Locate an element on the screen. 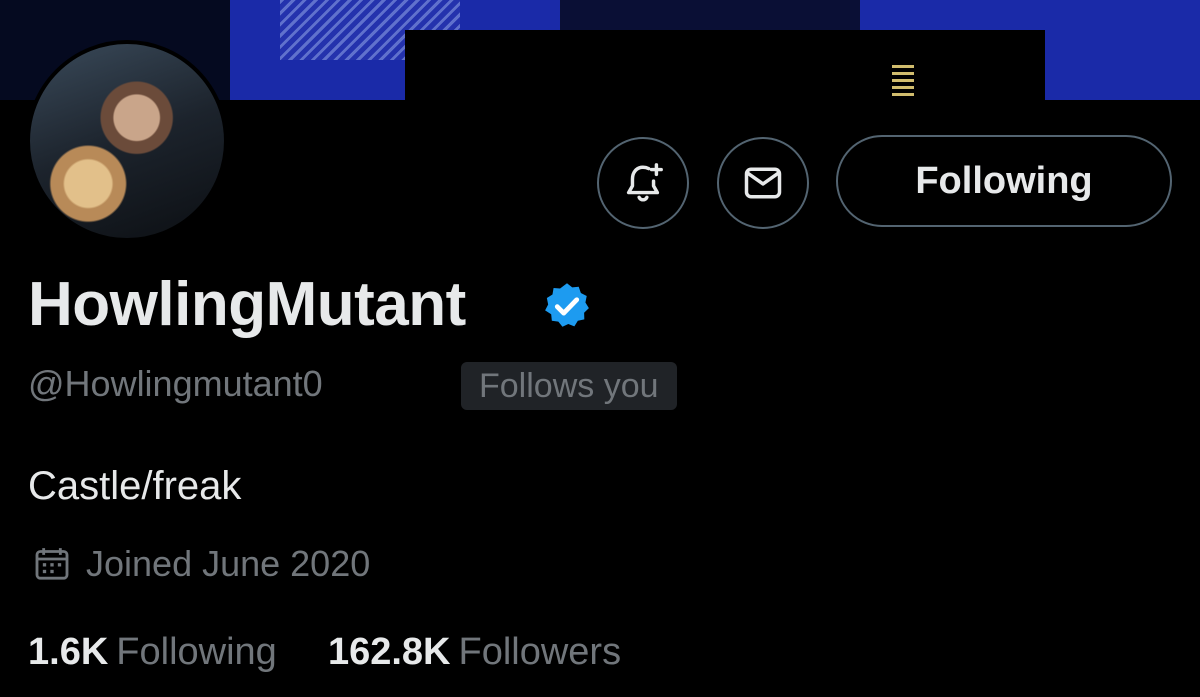 Image resolution: width=1200 pixels, height=697 pixels. joined-label: Joined June 2020 is located at coordinates (228, 563).